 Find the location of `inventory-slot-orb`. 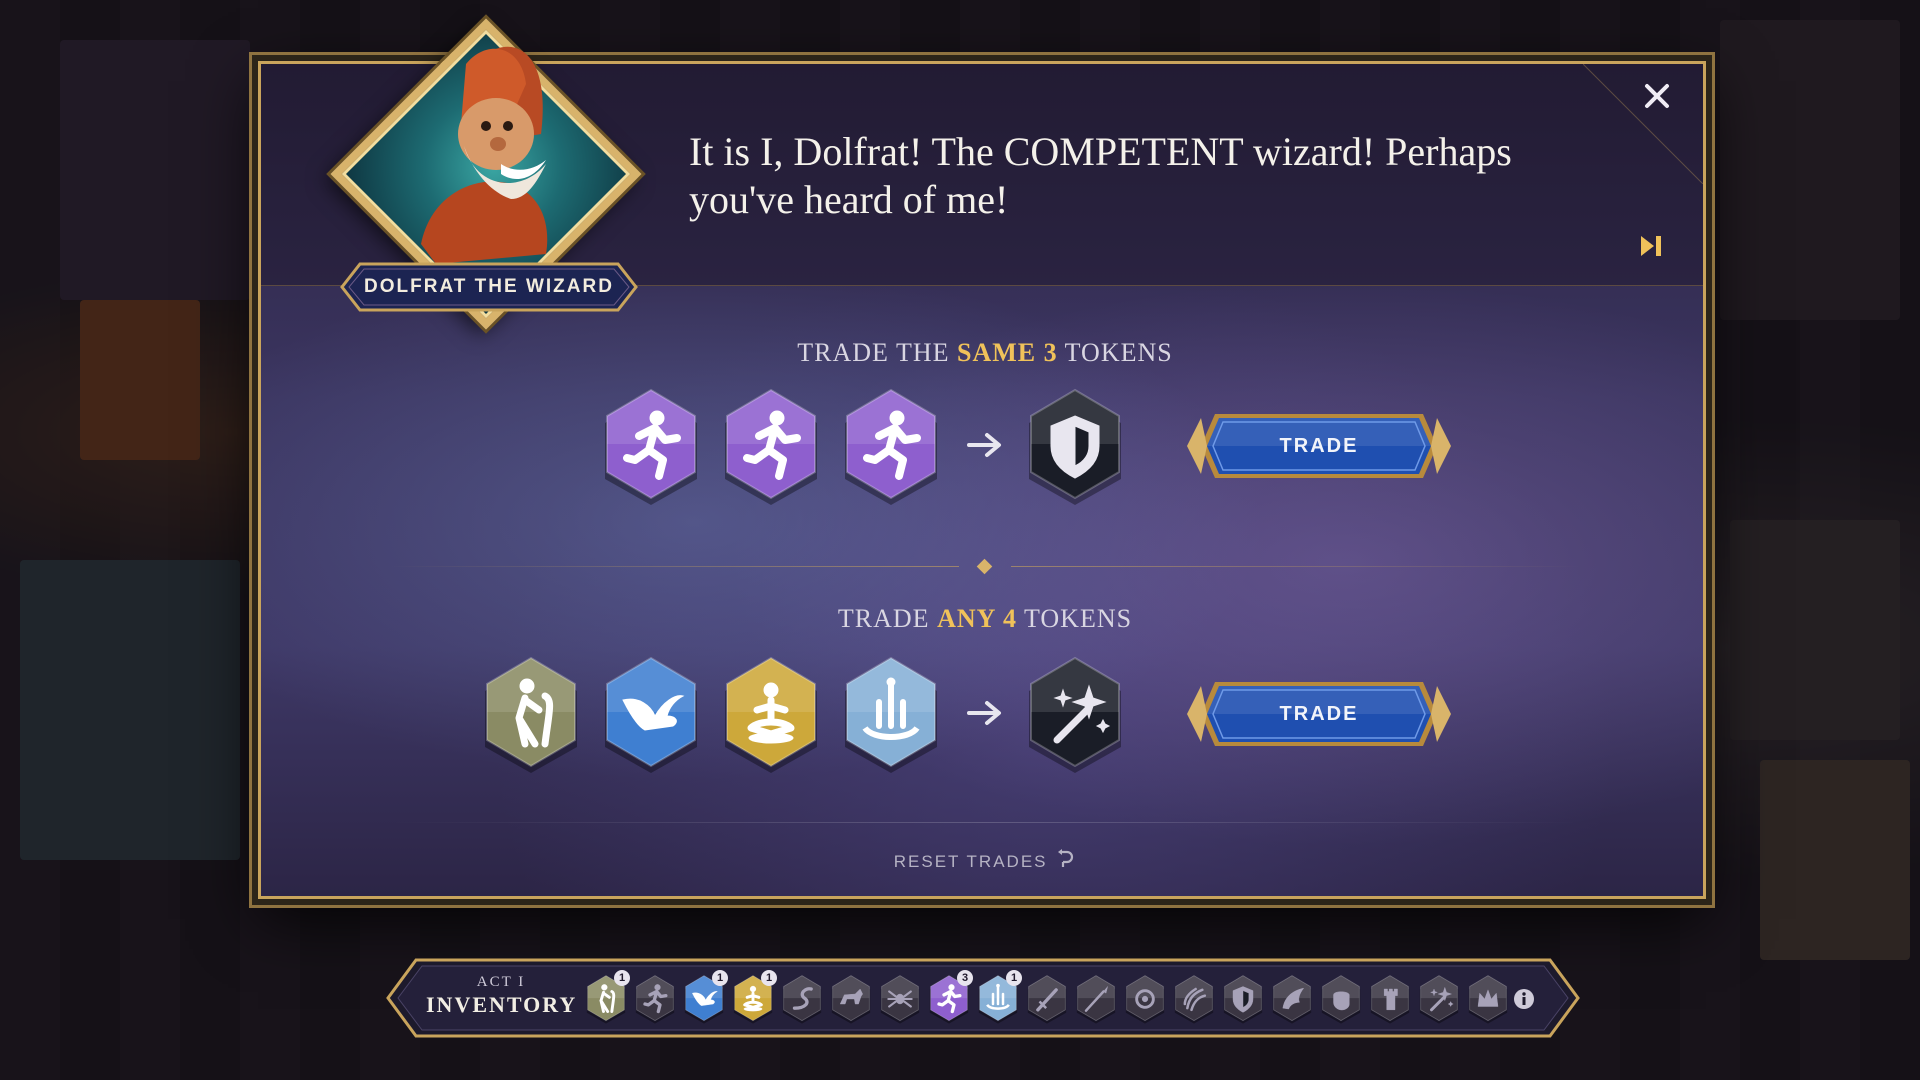

inventory-slot-orb is located at coordinates (1145, 999).